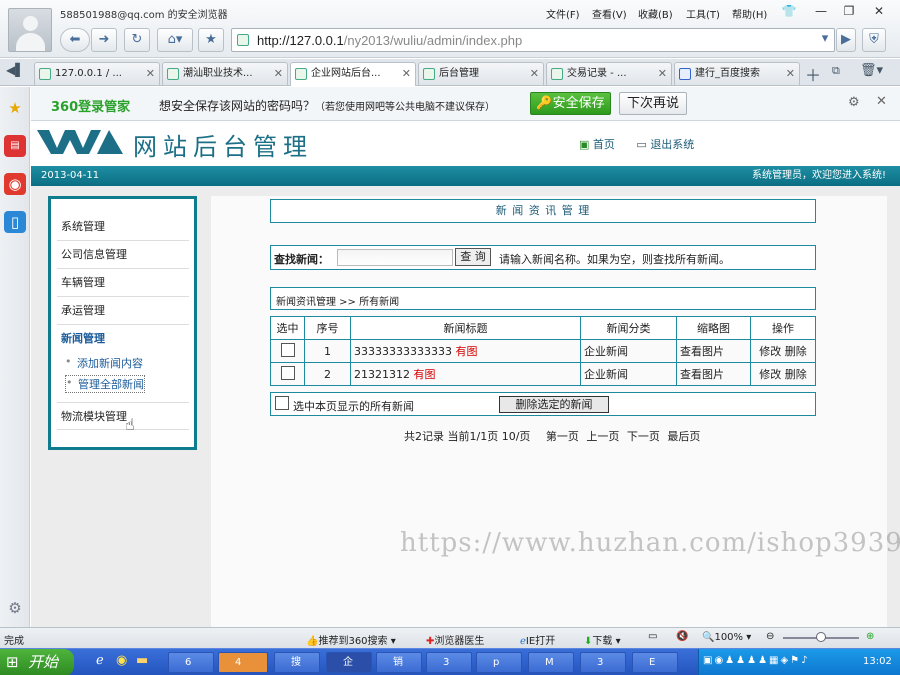 This screenshot has height=675, width=900. What do you see at coordinates (349, 662) in the screenshot?
I see `taskbar-item-browser: 企` at bounding box center [349, 662].